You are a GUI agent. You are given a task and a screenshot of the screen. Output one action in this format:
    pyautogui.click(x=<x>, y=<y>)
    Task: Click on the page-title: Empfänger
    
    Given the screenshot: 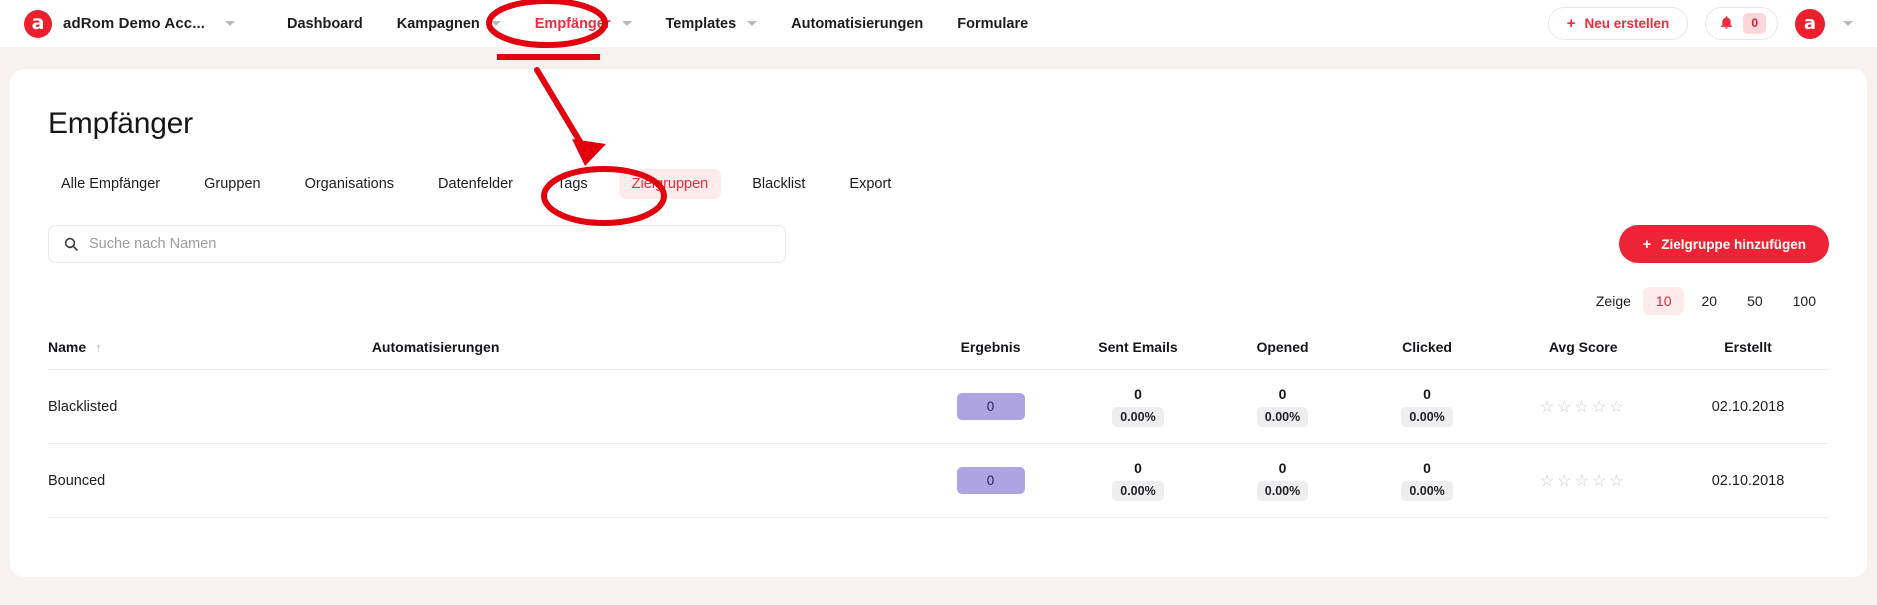 What is the action you would take?
    pyautogui.click(x=120, y=123)
    